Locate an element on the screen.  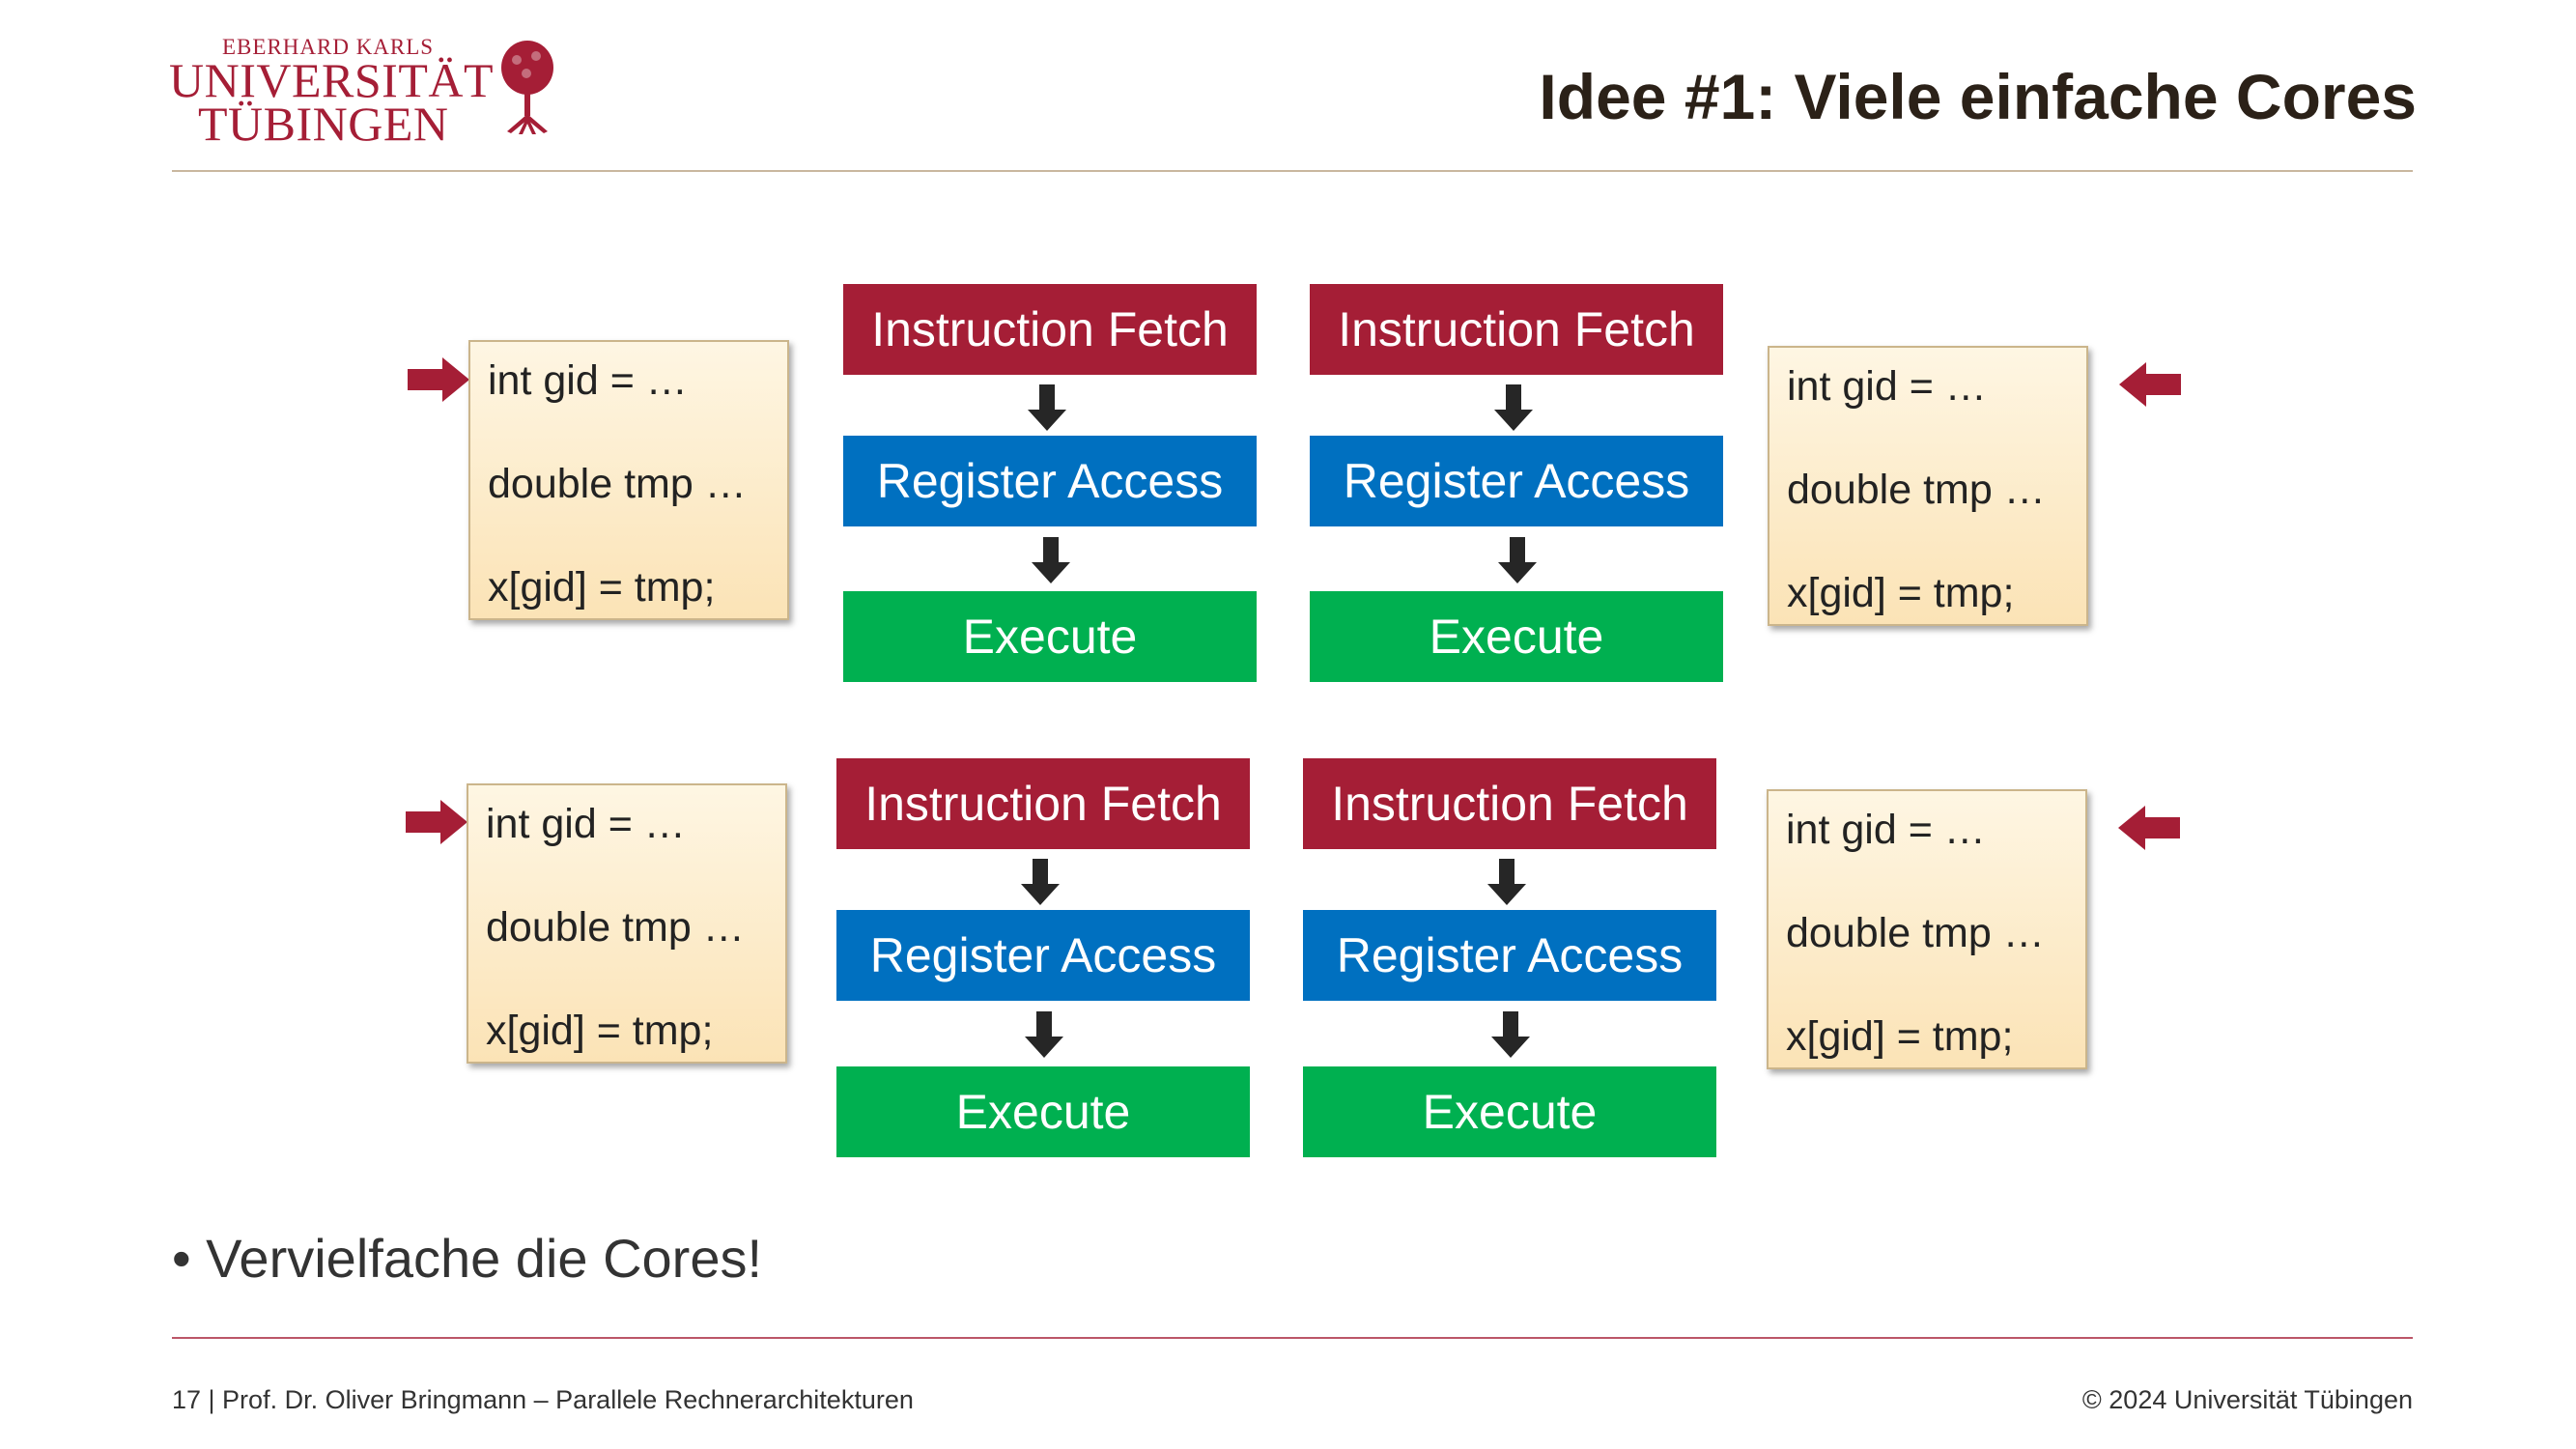
footer-divider is located at coordinates (1292, 1338).